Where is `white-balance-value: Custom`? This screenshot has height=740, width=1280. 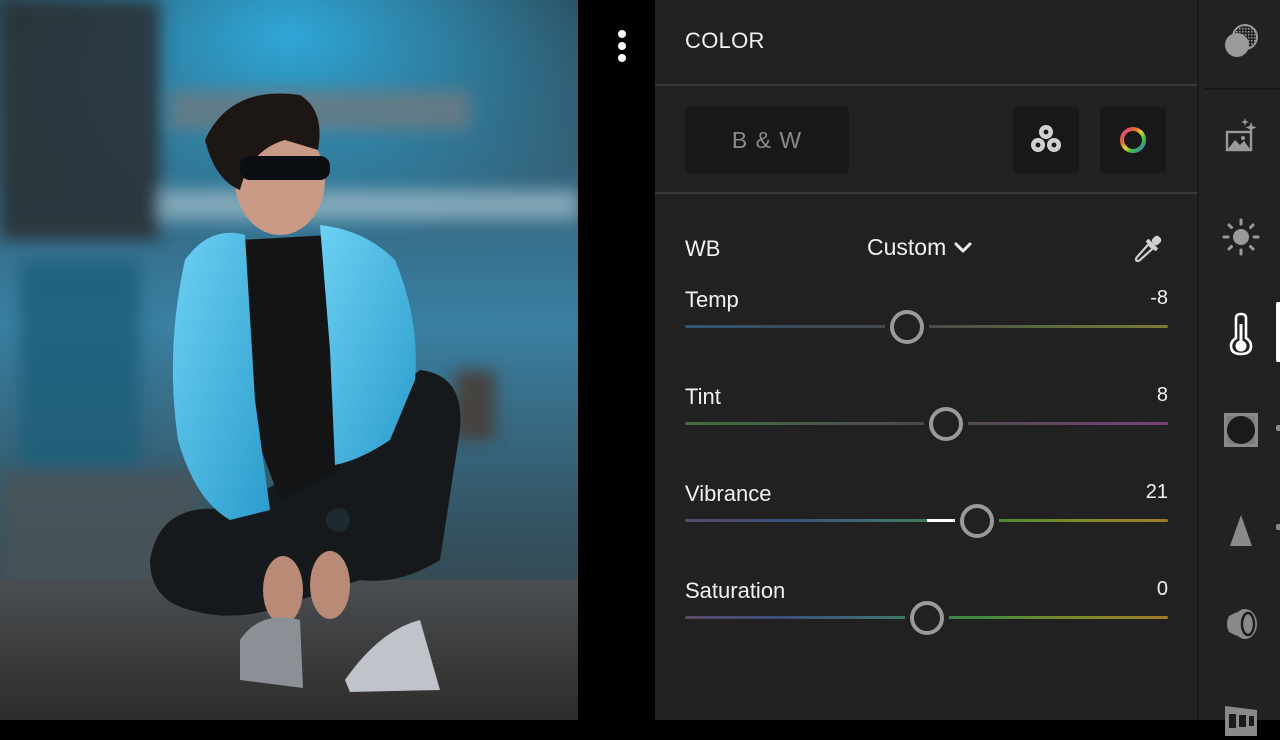 white-balance-value: Custom is located at coordinates (907, 247).